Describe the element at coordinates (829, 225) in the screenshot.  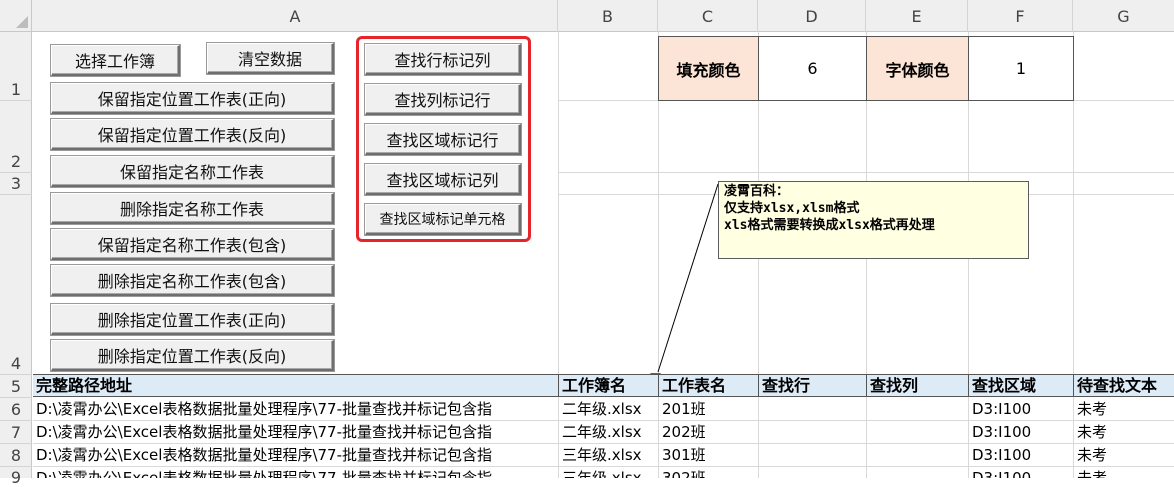
I see `comment-line: xls格式需要转换成xlsx格式再处理` at that location.